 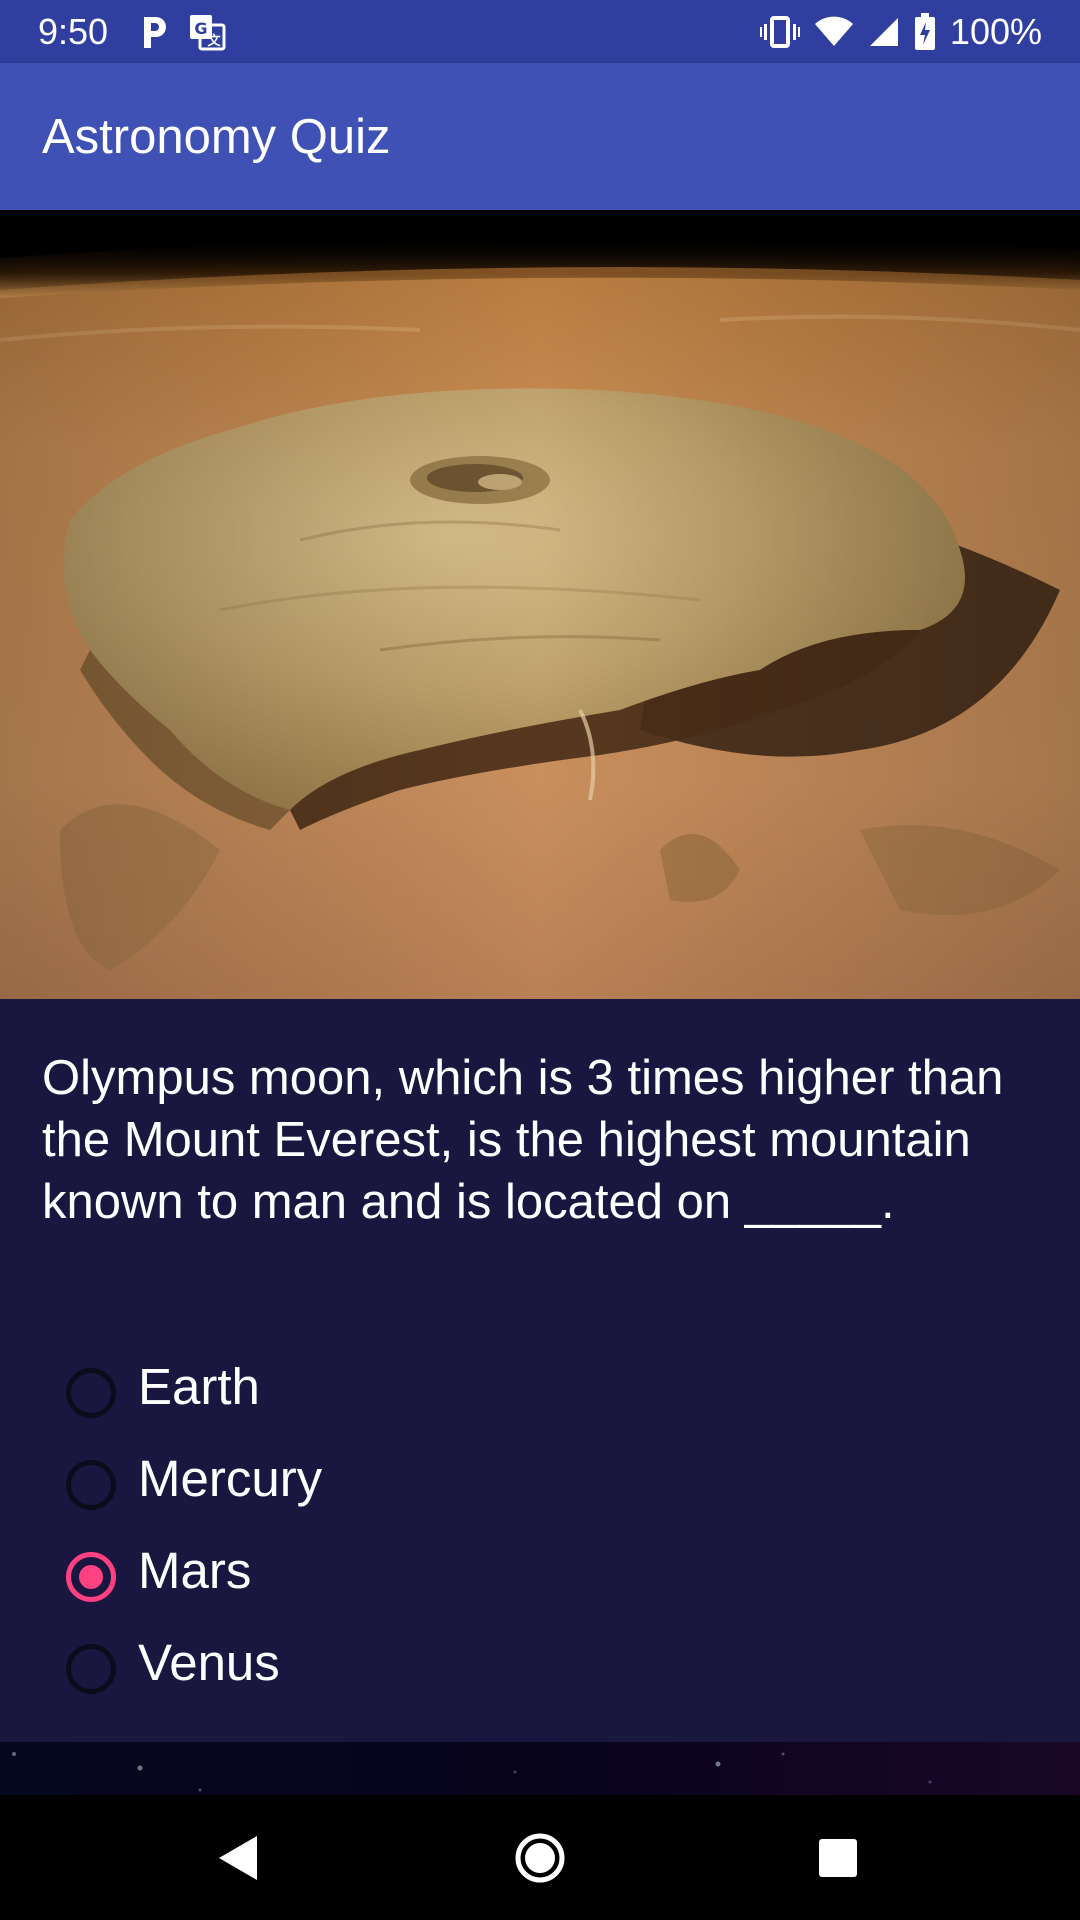 I want to click on wifi-icon, so click(x=833, y=31).